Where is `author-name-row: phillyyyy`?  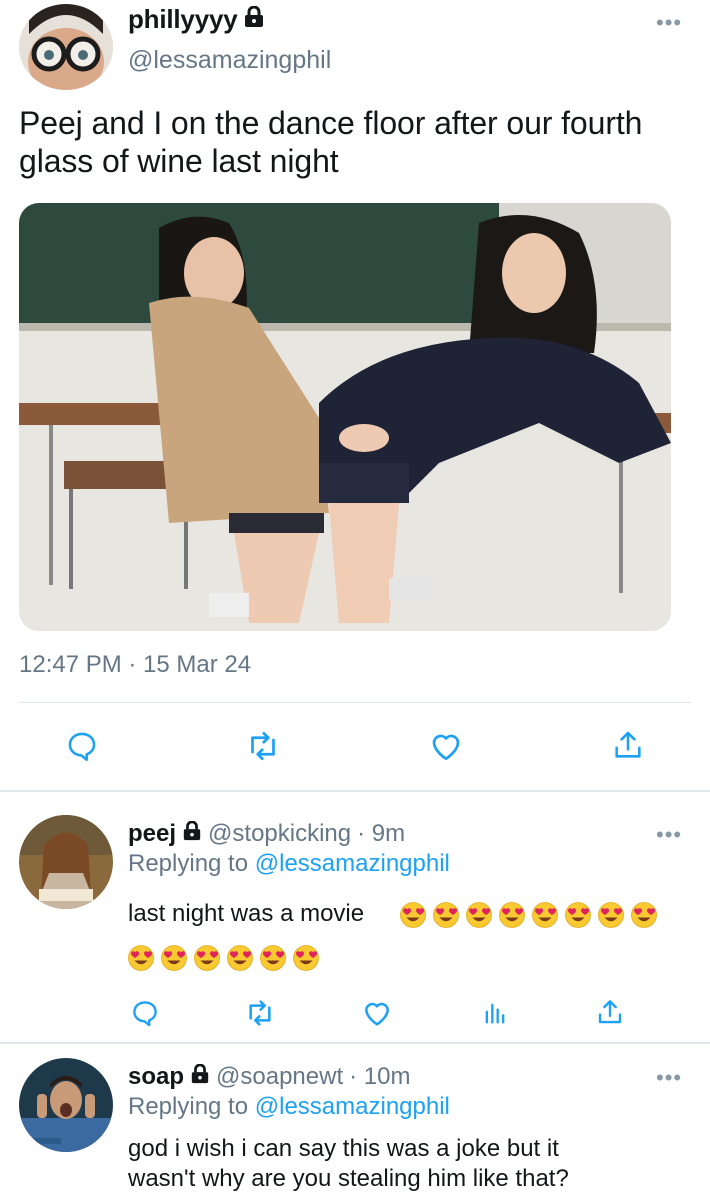 author-name-row: phillyyyy is located at coordinates (196, 19).